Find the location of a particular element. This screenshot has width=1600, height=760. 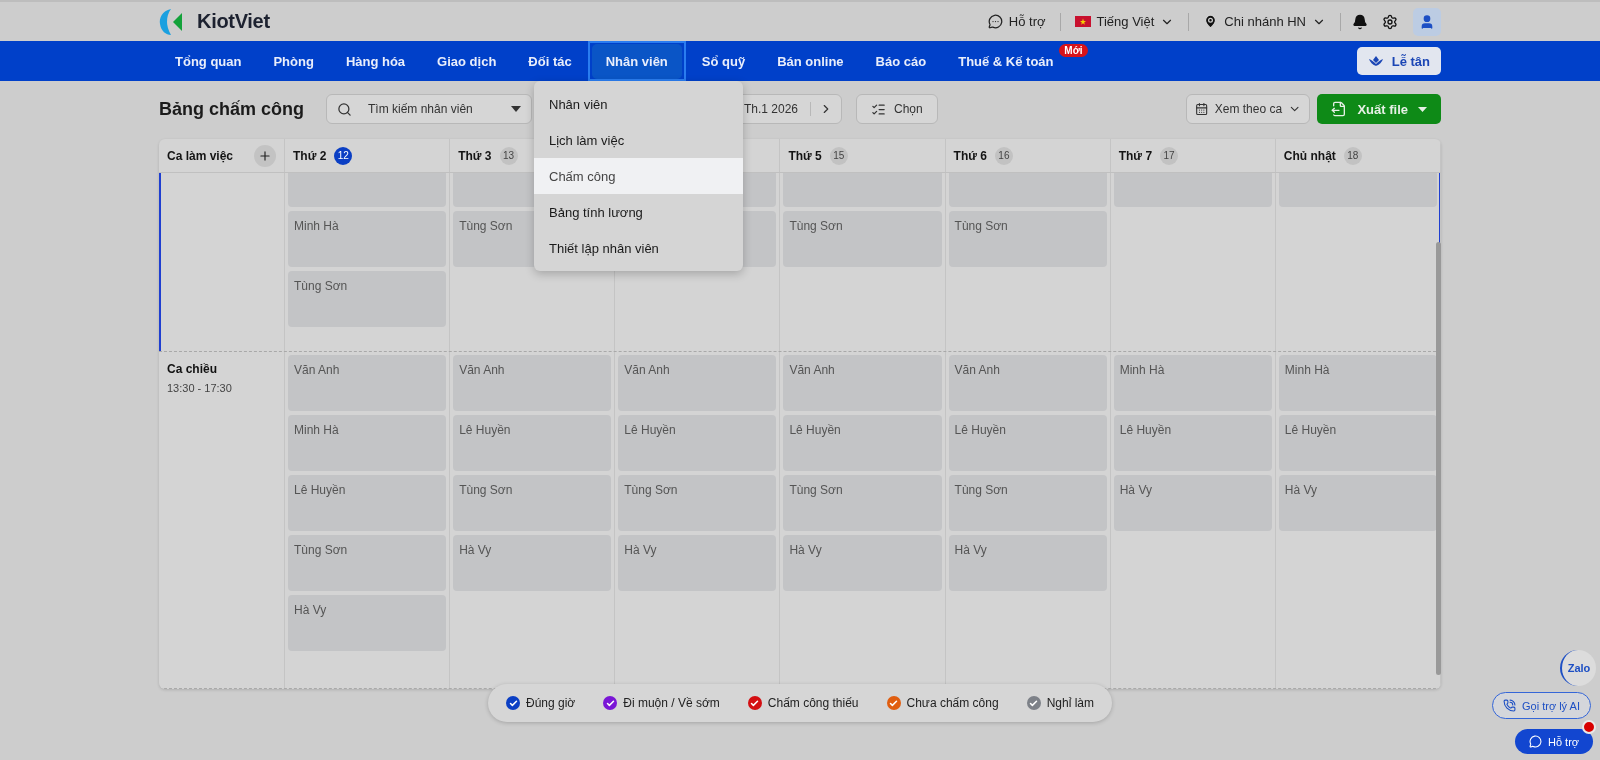

reception-button: Lễ tân is located at coordinates (1398, 61).